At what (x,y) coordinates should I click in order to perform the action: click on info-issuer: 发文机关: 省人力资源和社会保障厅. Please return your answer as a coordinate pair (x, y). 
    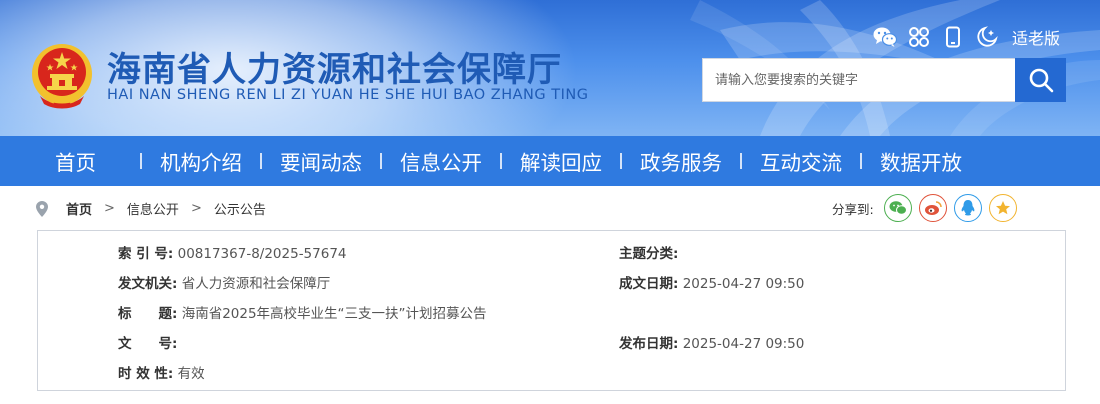
    Looking at the image, I should click on (224, 282).